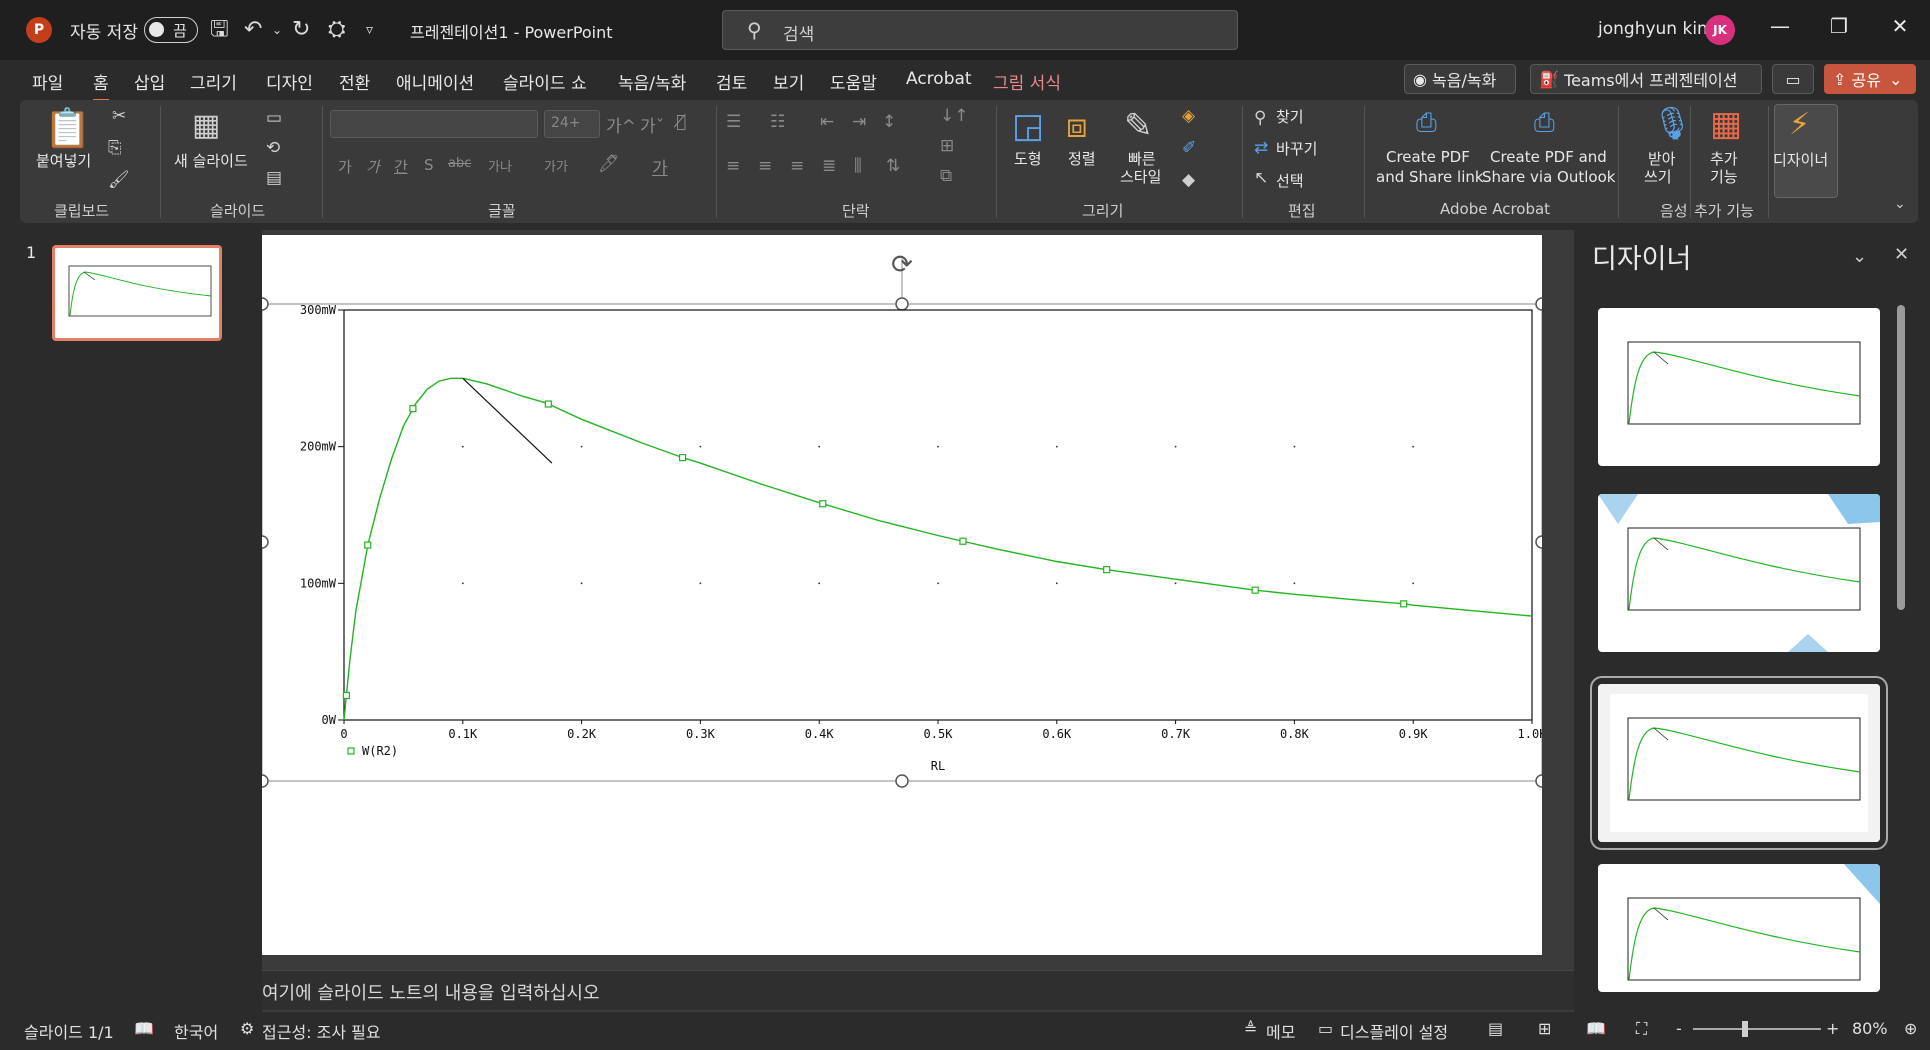  What do you see at coordinates (1662, 159) in the screenshot?
I see `dictate-label-1: 받아` at bounding box center [1662, 159].